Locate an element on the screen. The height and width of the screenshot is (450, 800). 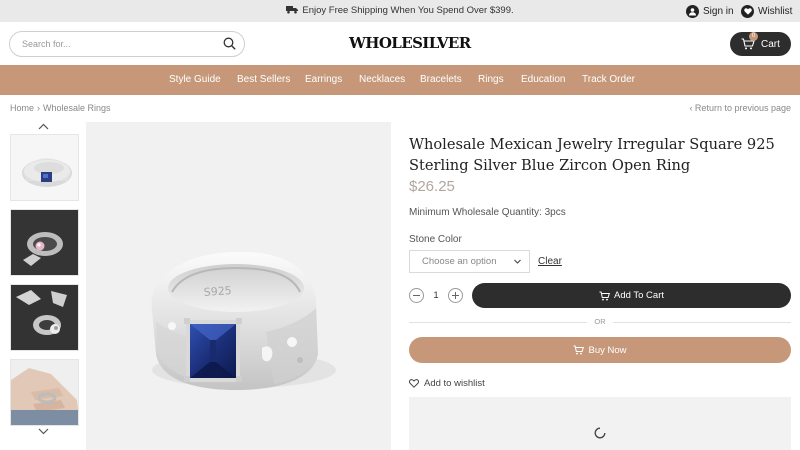
add-to-cart-label: Add To Cart is located at coordinates (639, 295).